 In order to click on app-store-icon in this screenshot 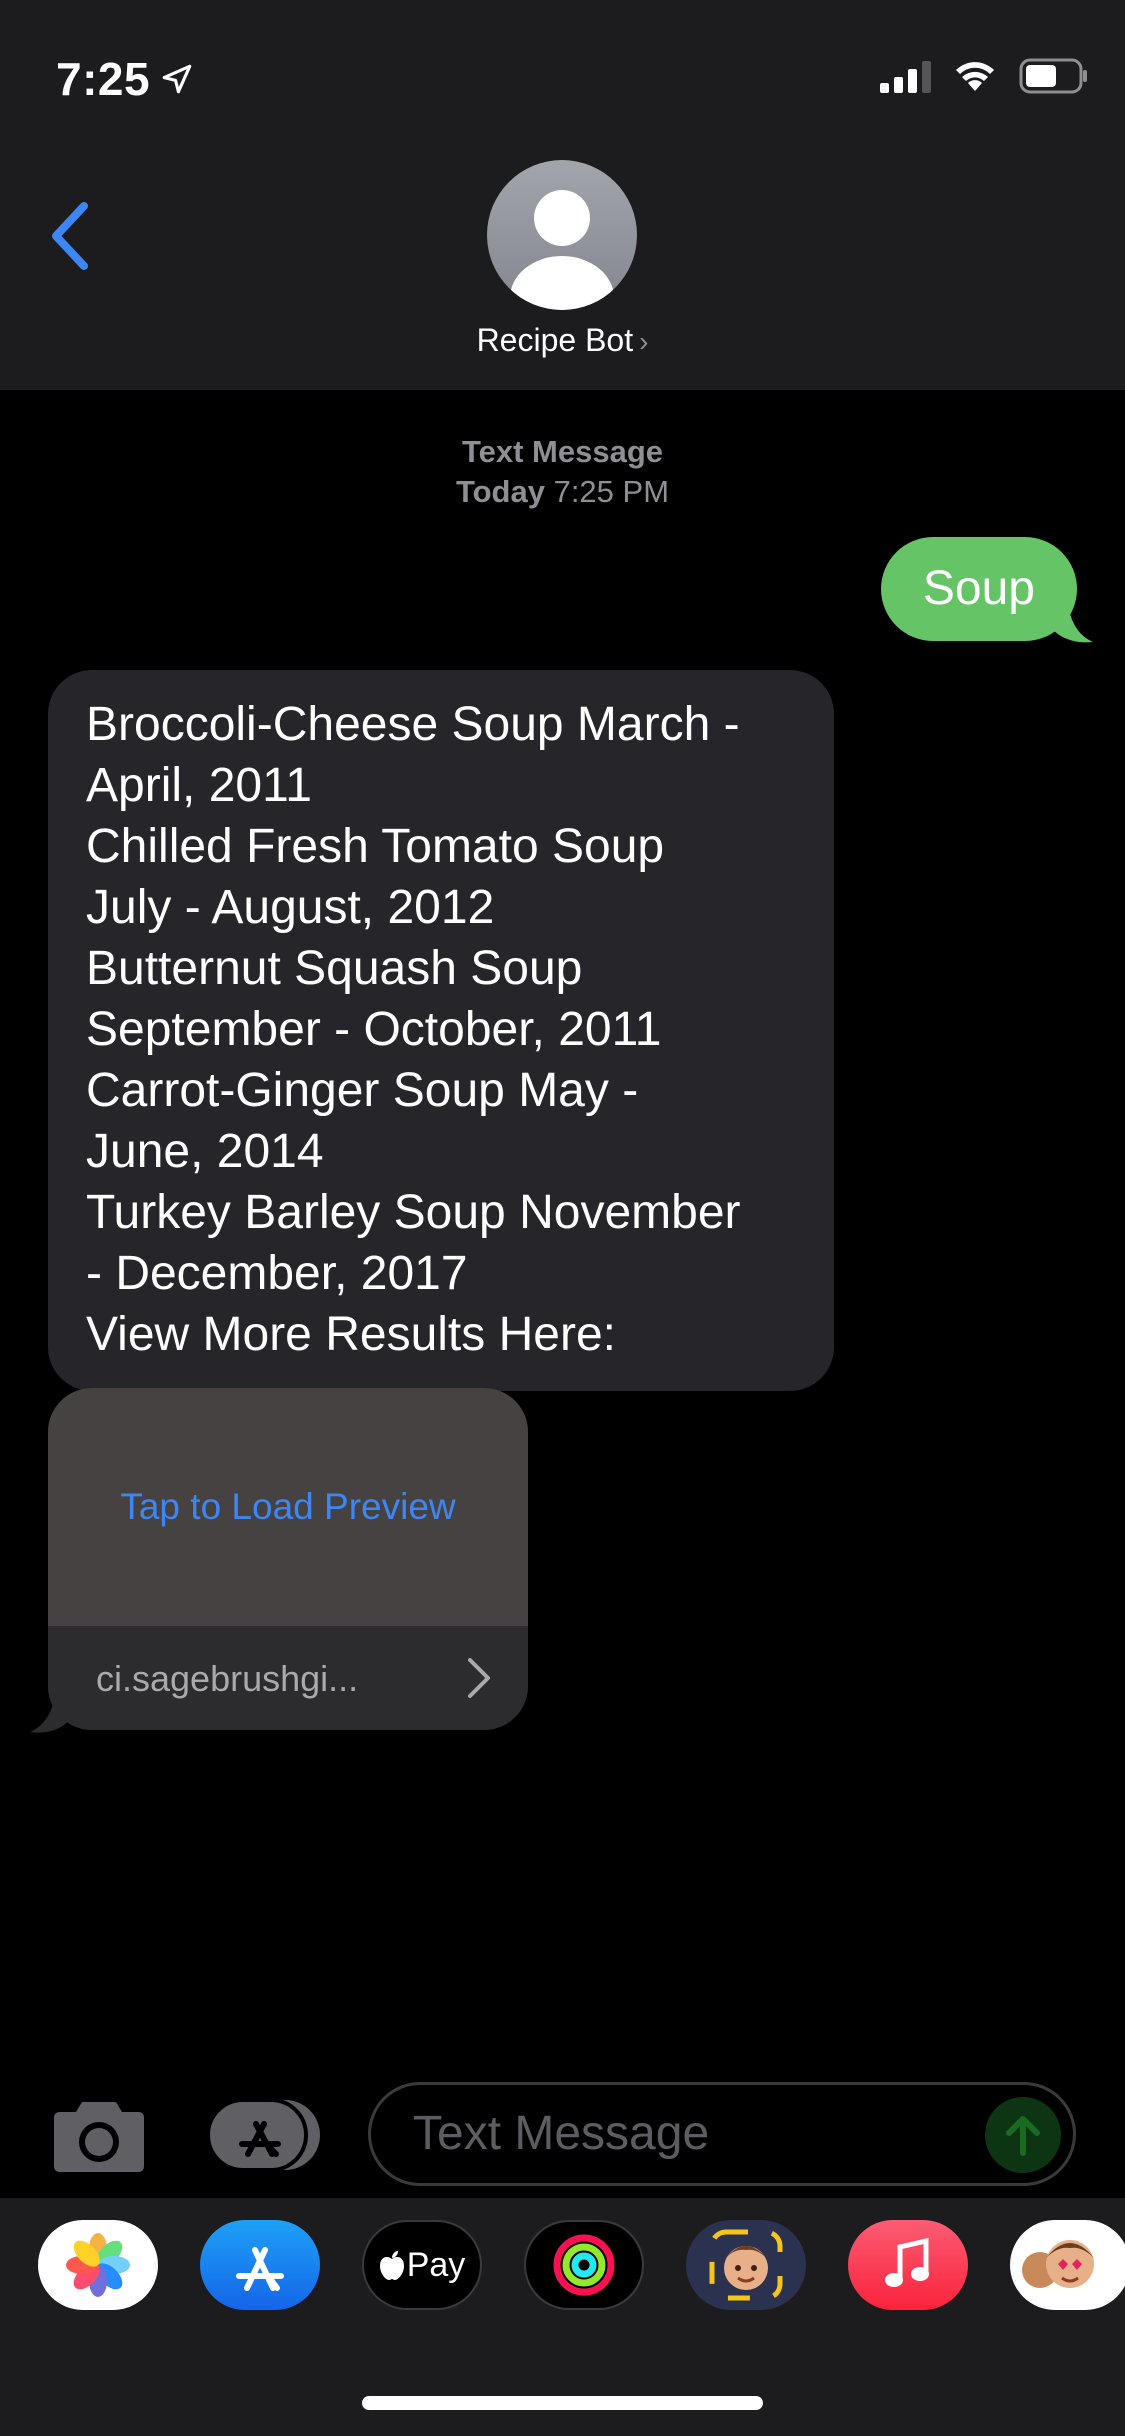, I will do `click(263, 2135)`.